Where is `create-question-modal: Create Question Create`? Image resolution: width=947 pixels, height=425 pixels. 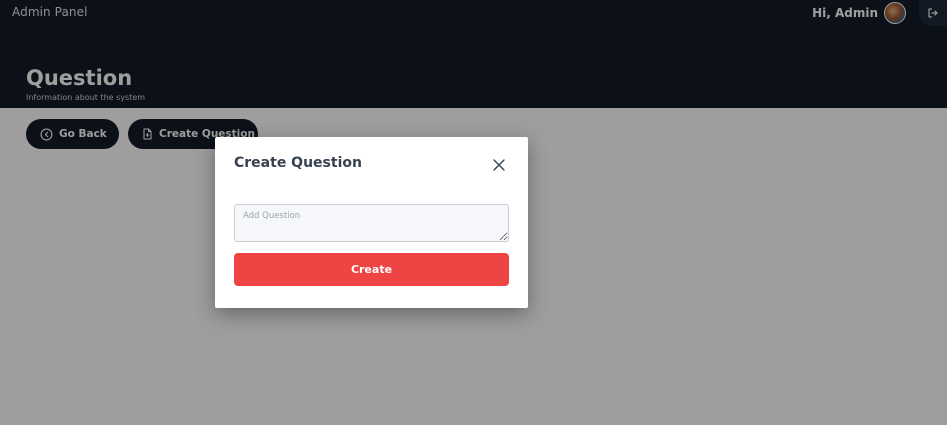 create-question-modal: Create Question Create is located at coordinates (371, 222).